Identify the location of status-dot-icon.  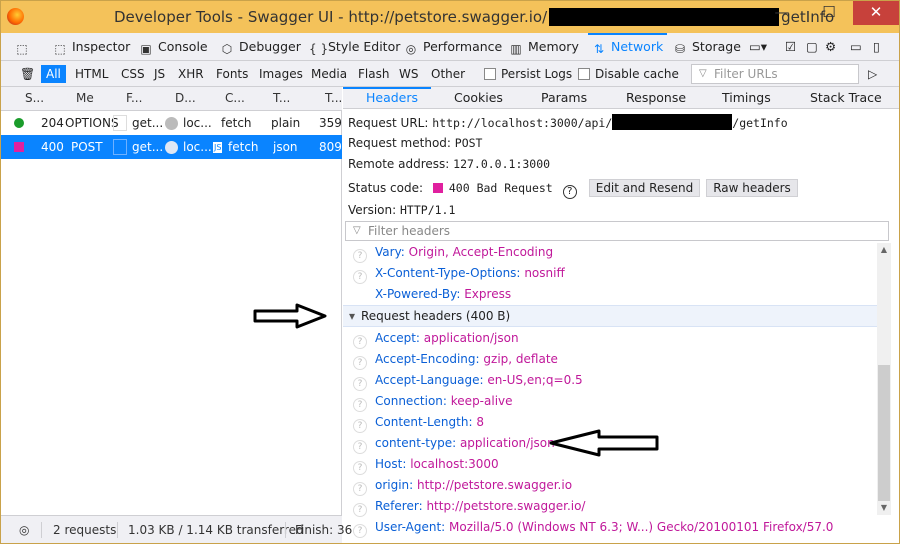
(19, 123).